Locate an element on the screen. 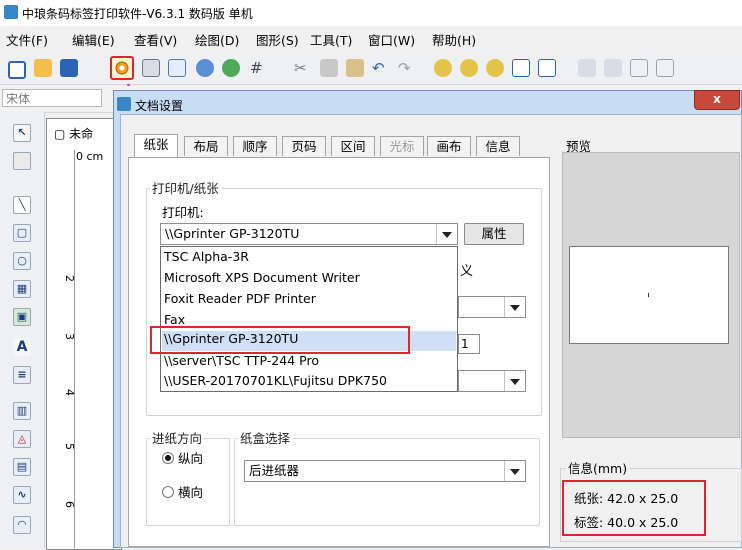 The image size is (742, 550). document-settings-icon is located at coordinates (122, 68).